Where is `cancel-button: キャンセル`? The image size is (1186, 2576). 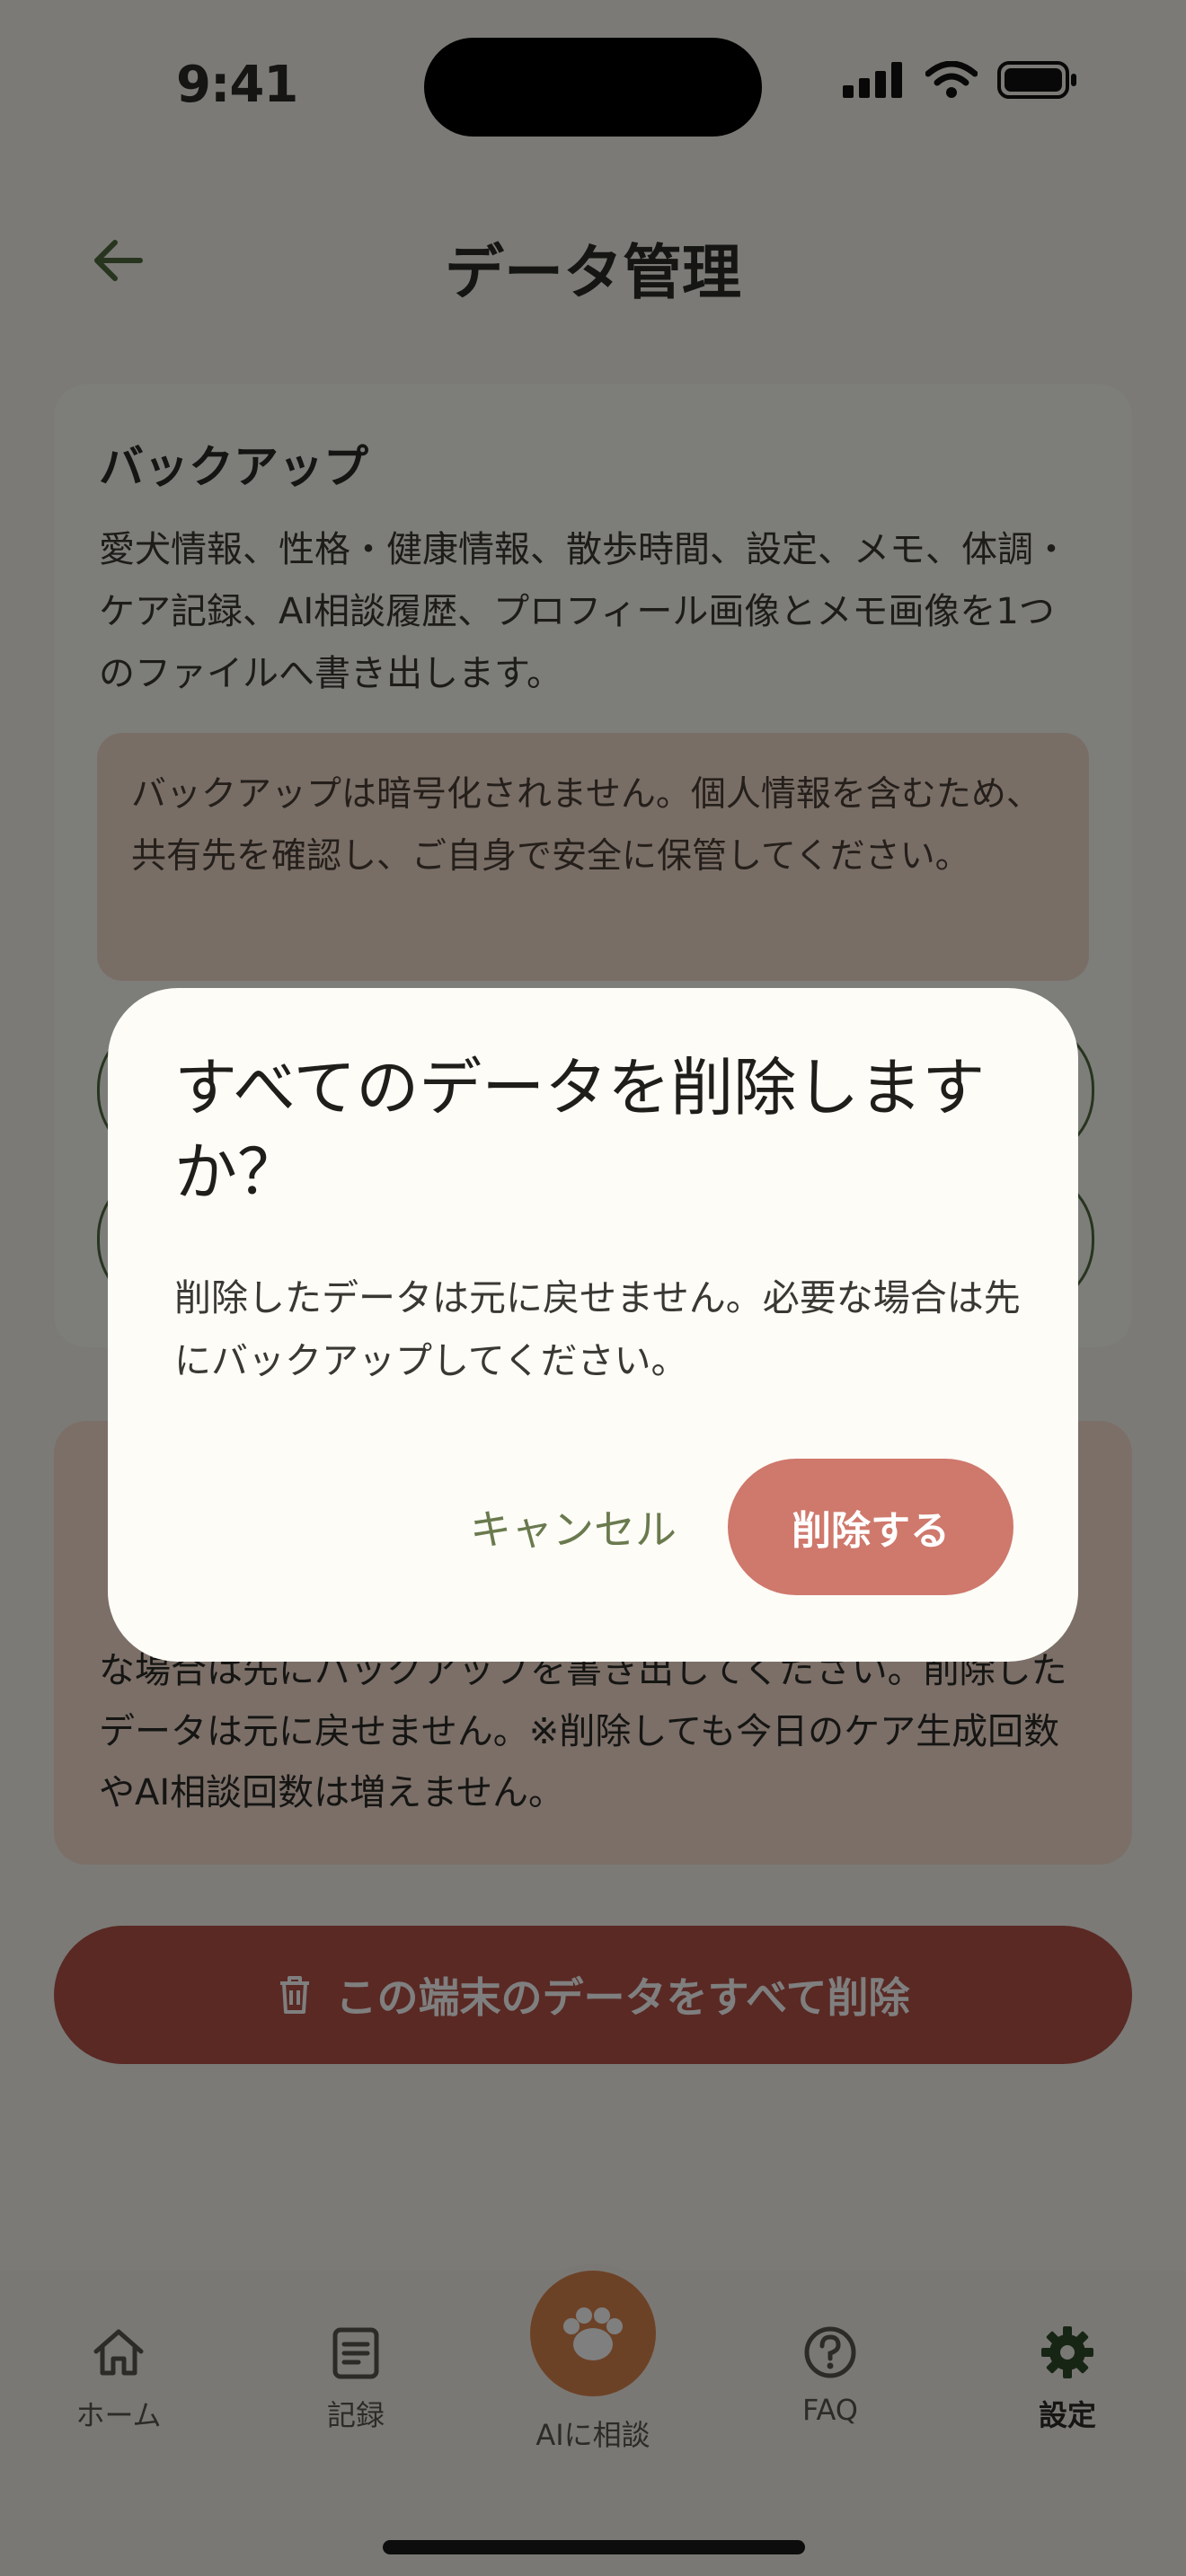 cancel-button: キャンセル is located at coordinates (573, 1527).